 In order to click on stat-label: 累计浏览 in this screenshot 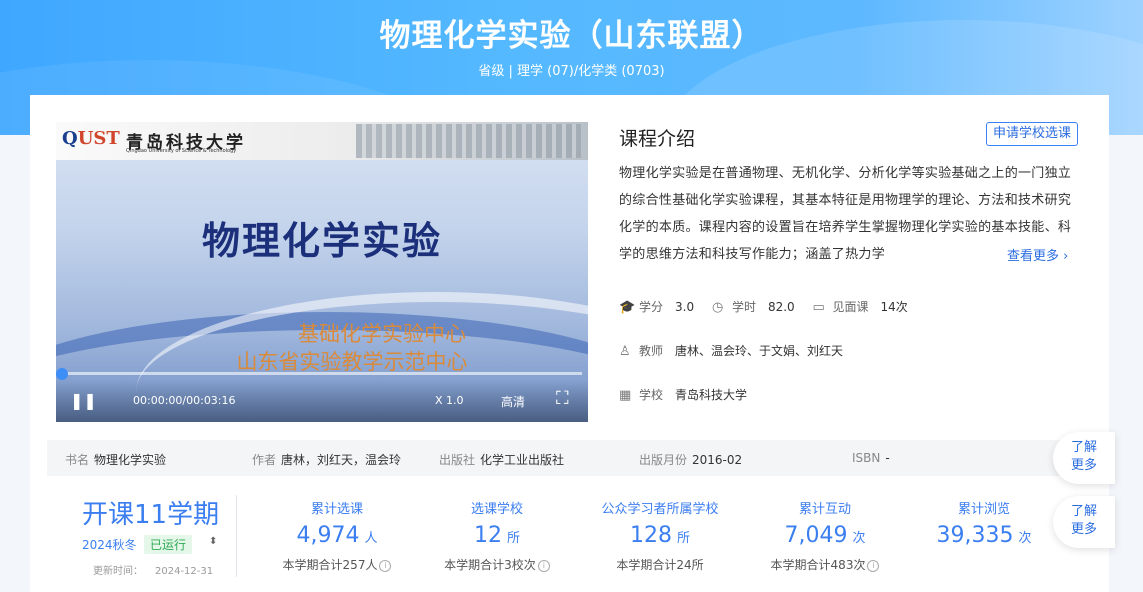, I will do `click(983, 509)`.